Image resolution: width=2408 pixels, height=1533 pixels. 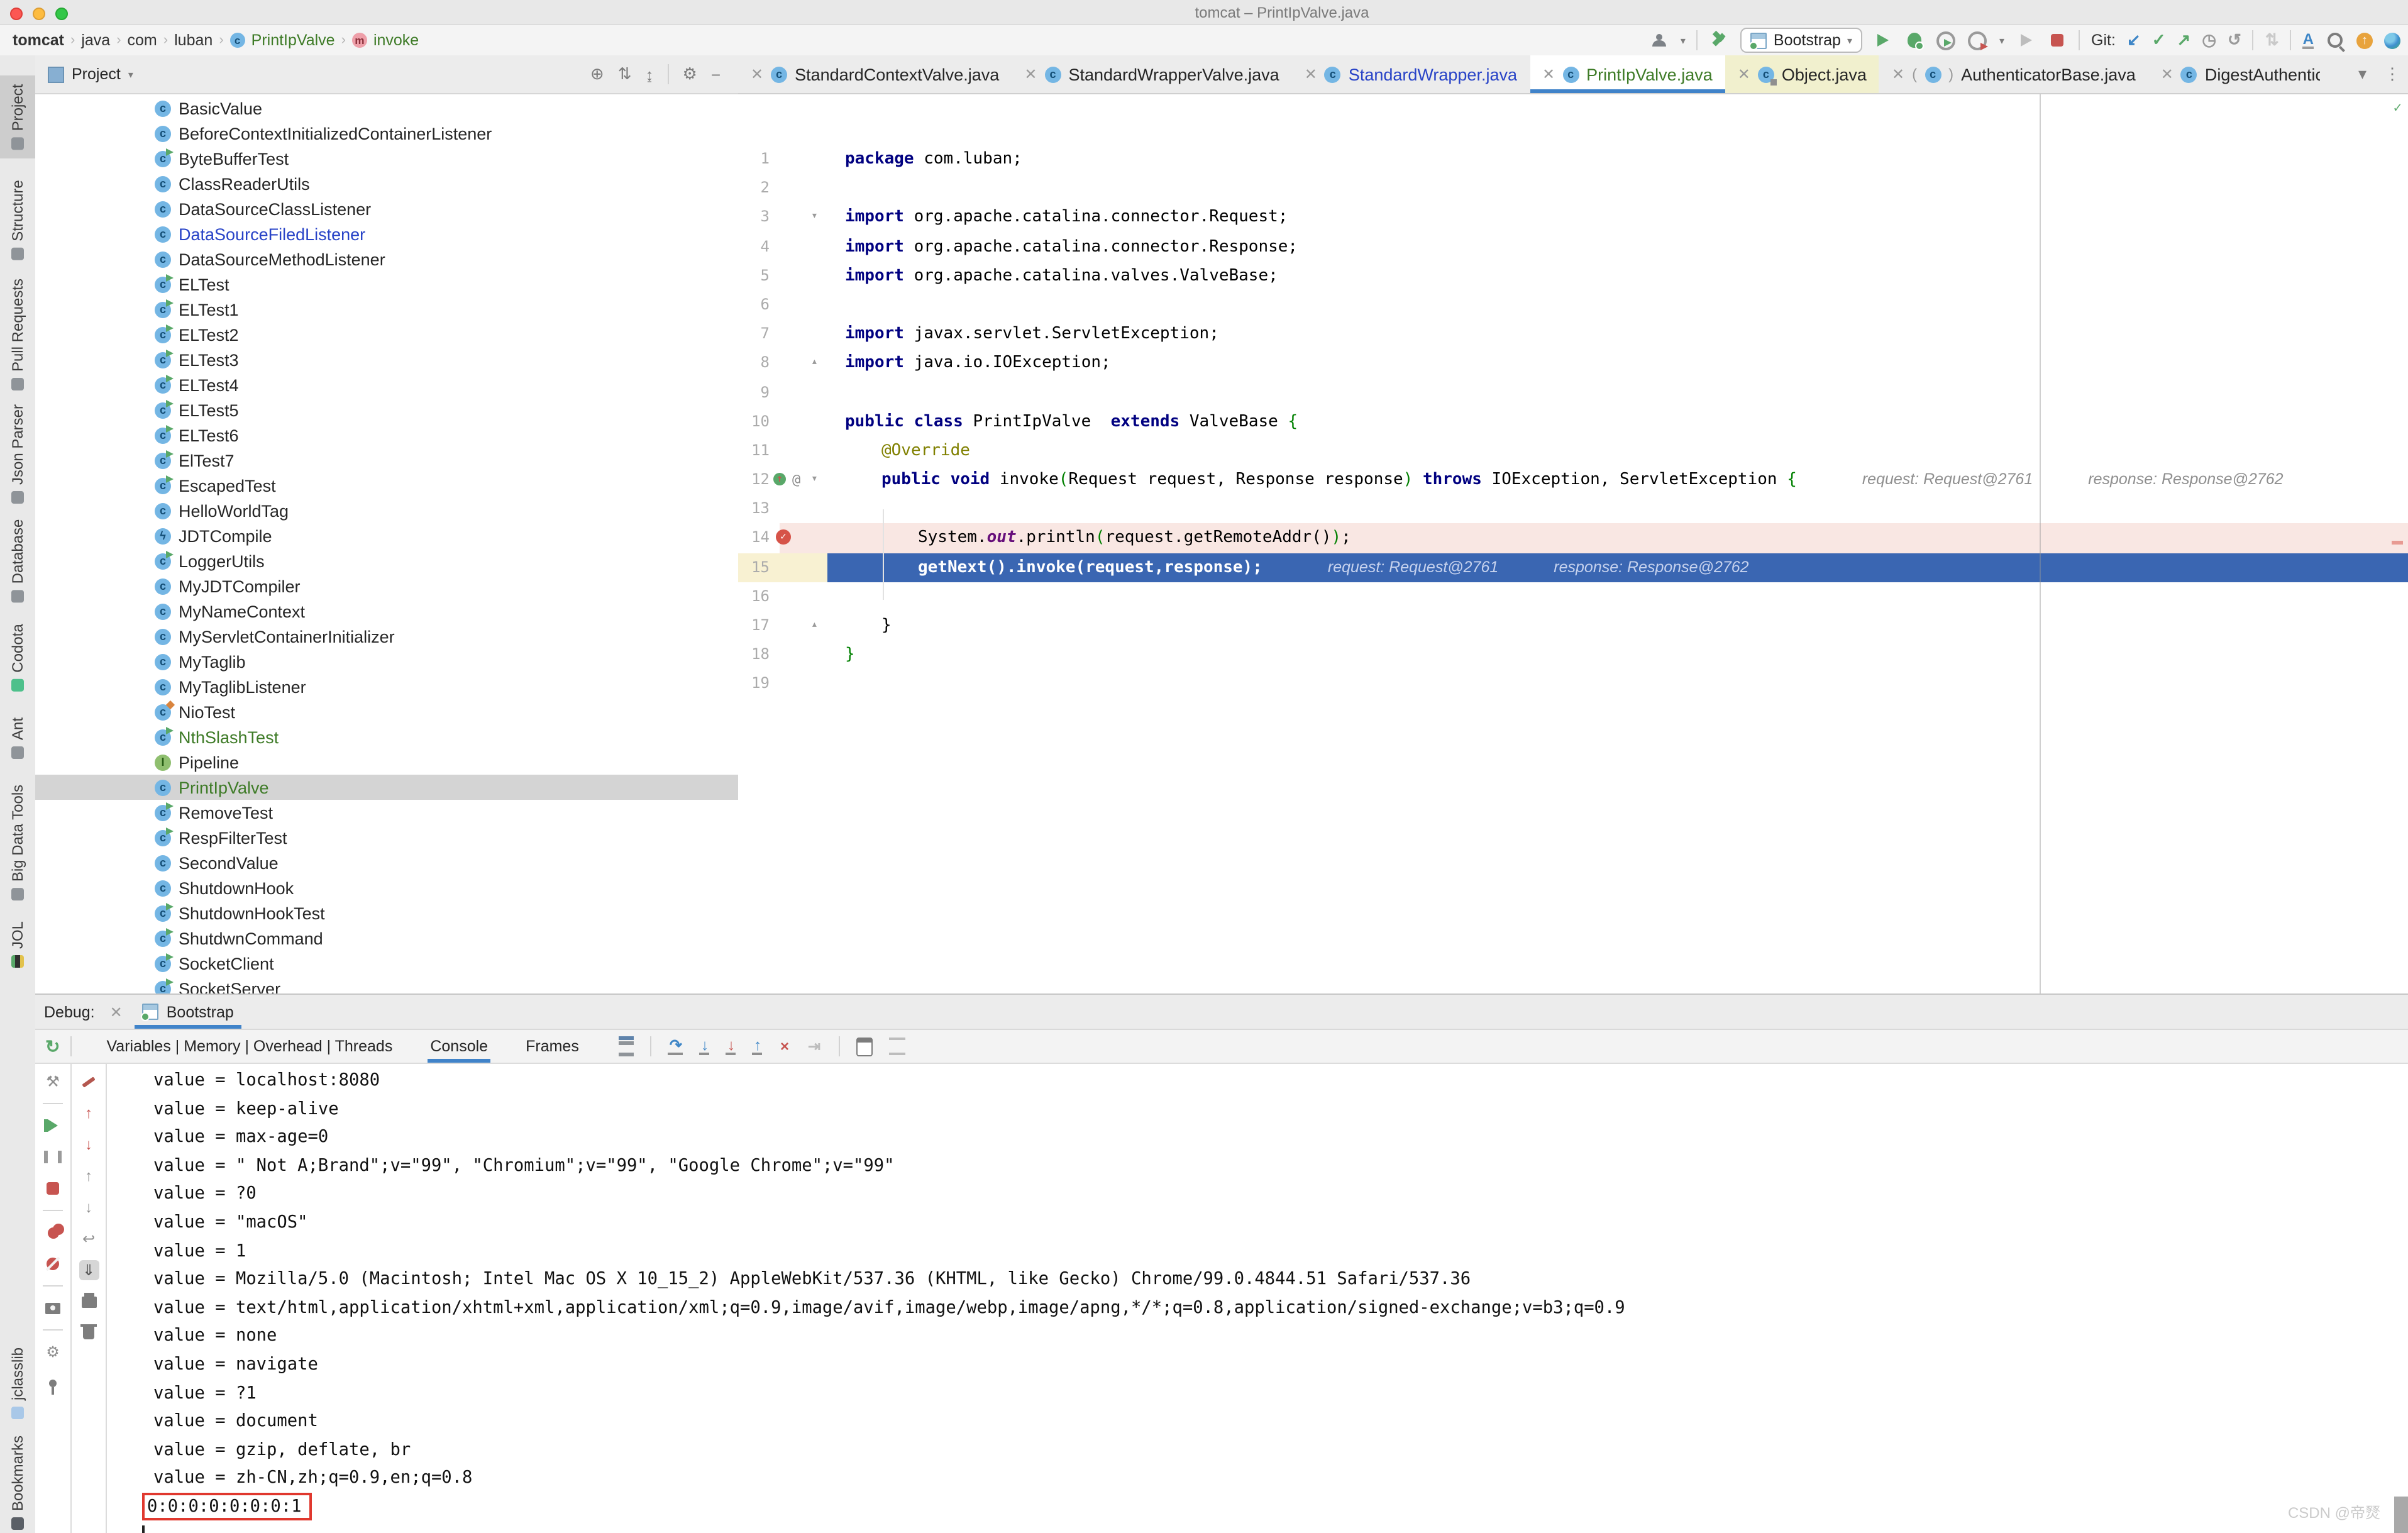 What do you see at coordinates (386, 887) in the screenshot?
I see `tree-item: c ShutdownHook` at bounding box center [386, 887].